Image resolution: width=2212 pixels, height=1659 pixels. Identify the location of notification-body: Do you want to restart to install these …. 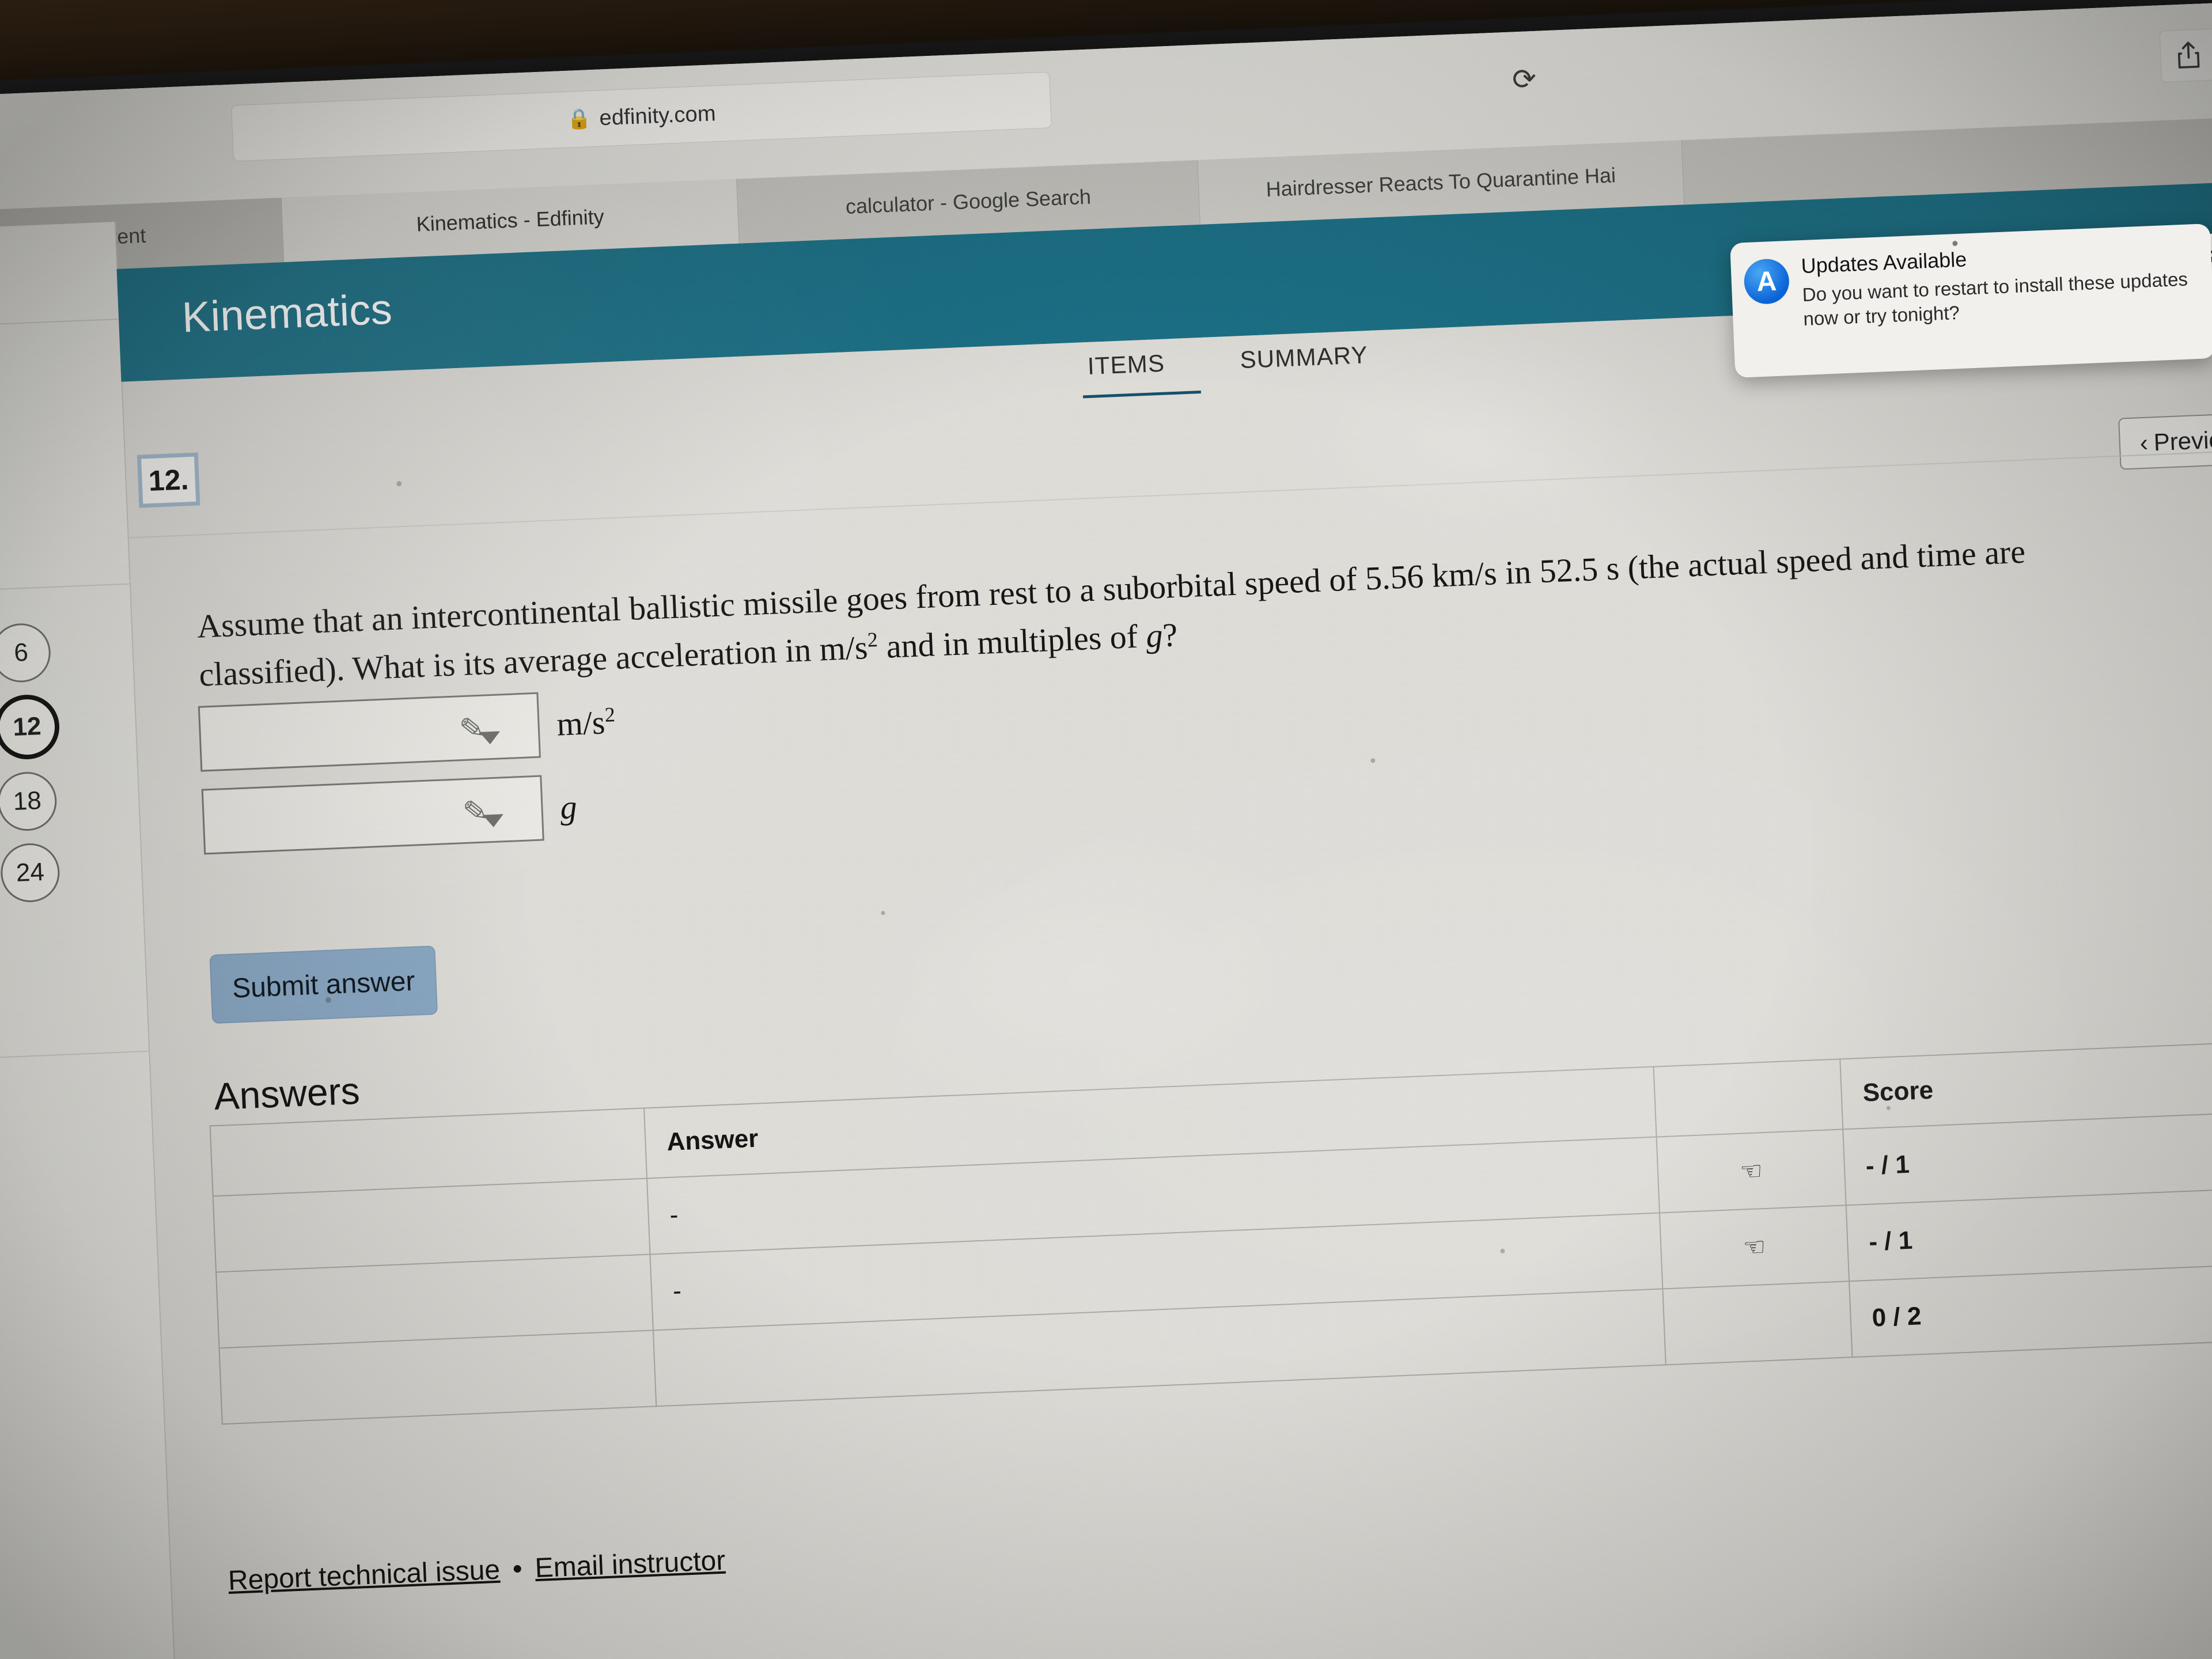
(1995, 298).